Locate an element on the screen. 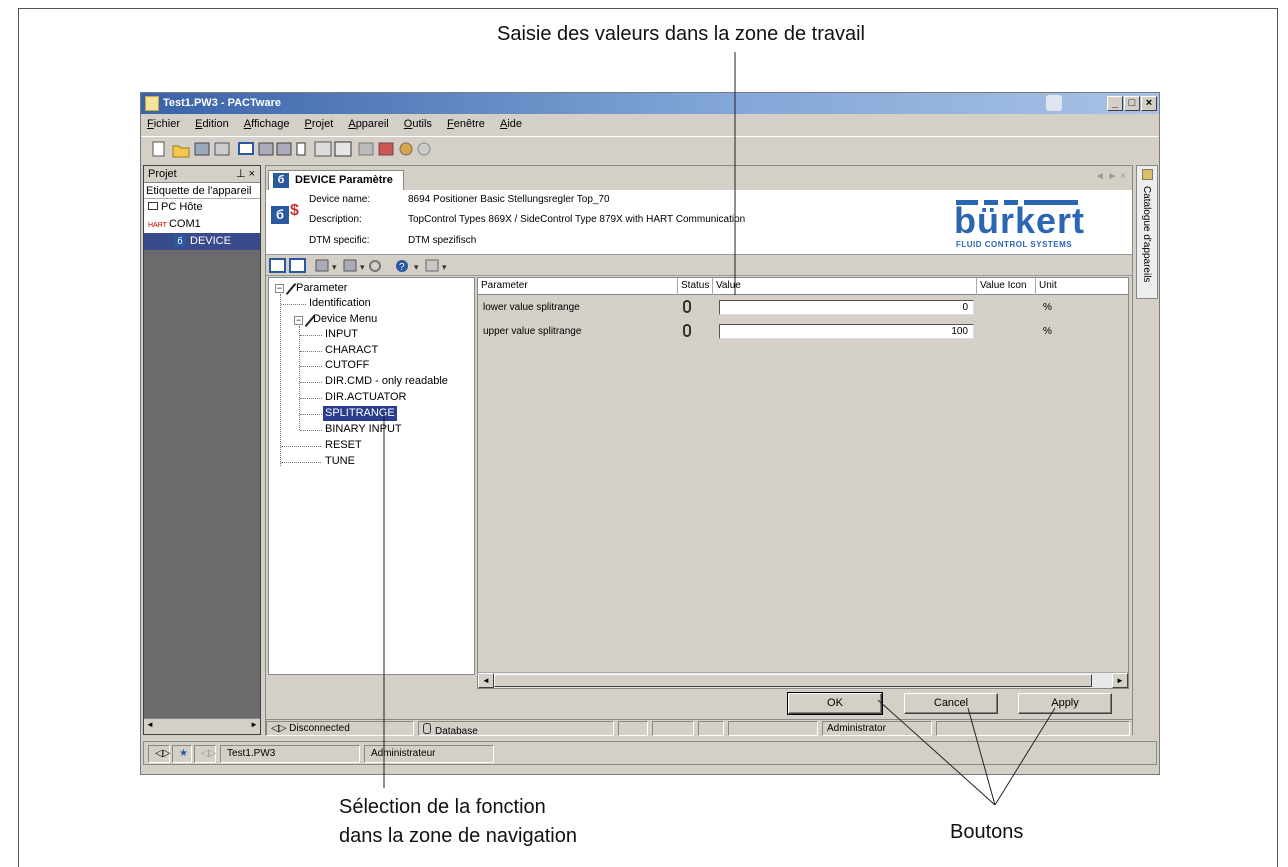 Image resolution: width=1288 pixels, height=867 pixels. project-panel-scrollbar: ◄ ► is located at coordinates (202, 726).